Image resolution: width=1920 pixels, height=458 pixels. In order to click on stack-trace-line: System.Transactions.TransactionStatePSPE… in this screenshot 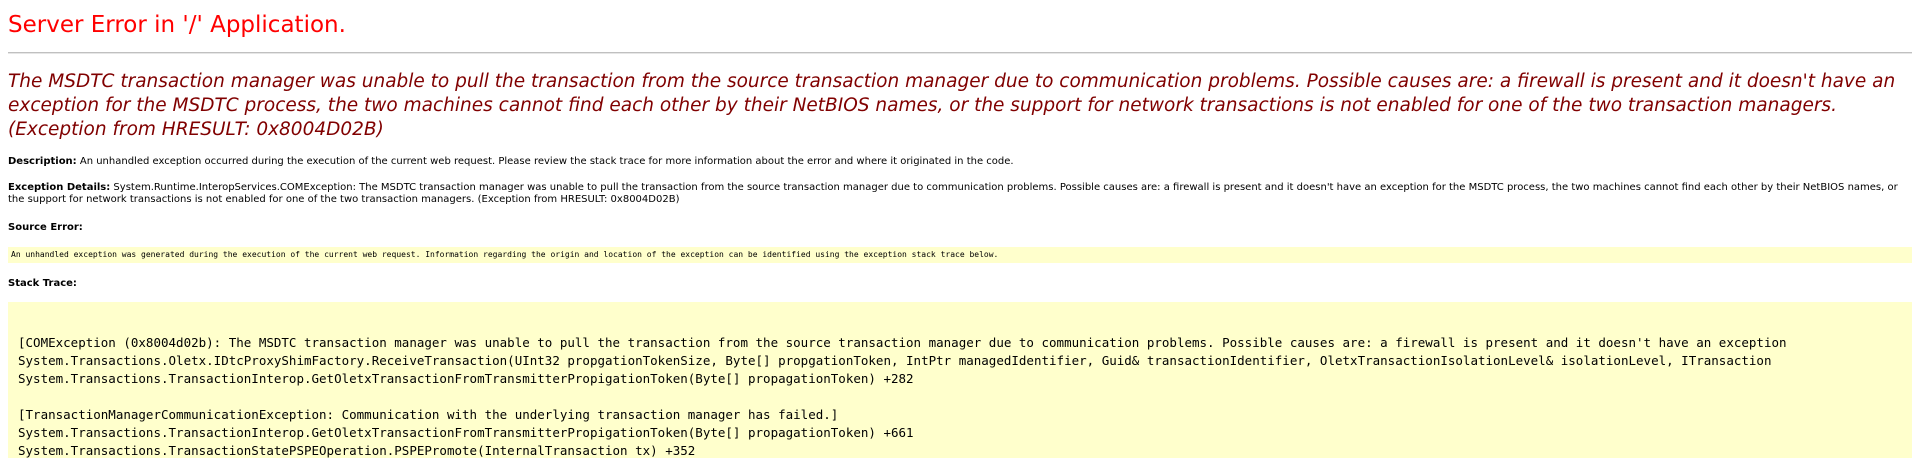, I will do `click(357, 450)`.